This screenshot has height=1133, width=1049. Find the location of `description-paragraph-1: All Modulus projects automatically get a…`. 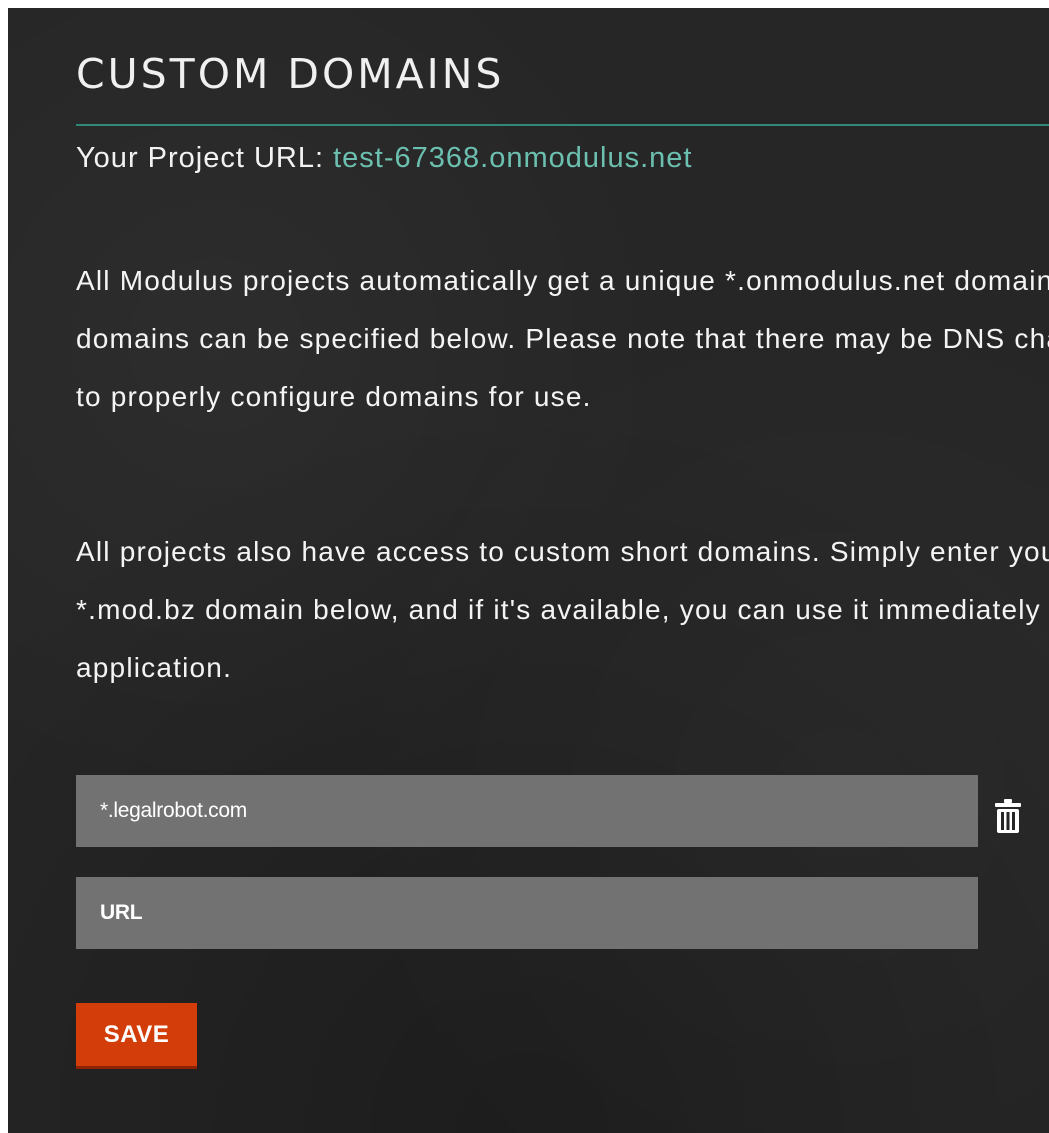

description-paragraph-1: All Modulus projects automatically get a… is located at coordinates (562, 339).